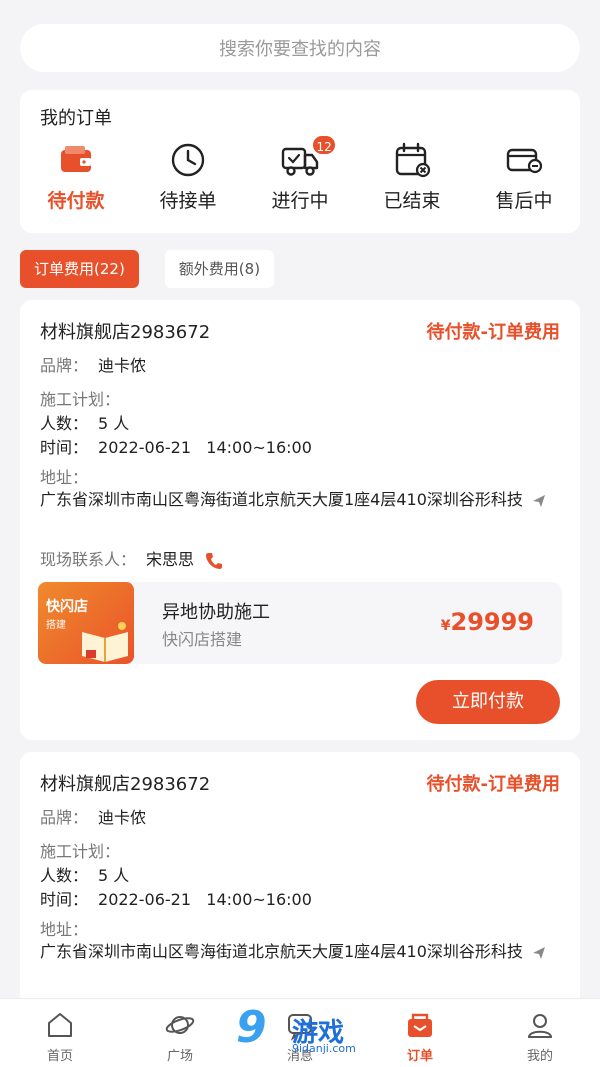  I want to click on thumb-title: 快闪店, so click(67, 607).